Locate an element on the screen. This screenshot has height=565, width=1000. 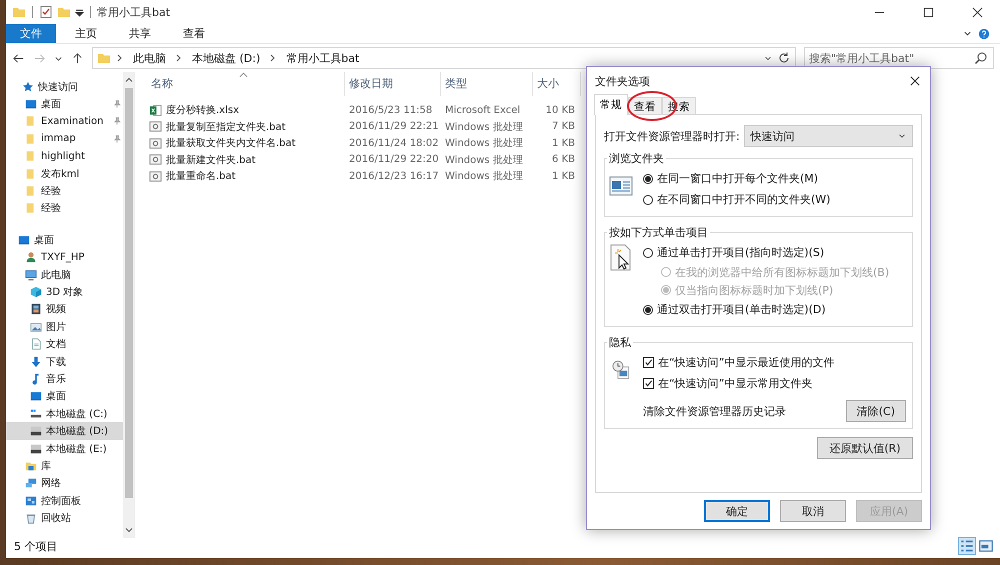
checklist-icon is located at coordinates (46, 12).